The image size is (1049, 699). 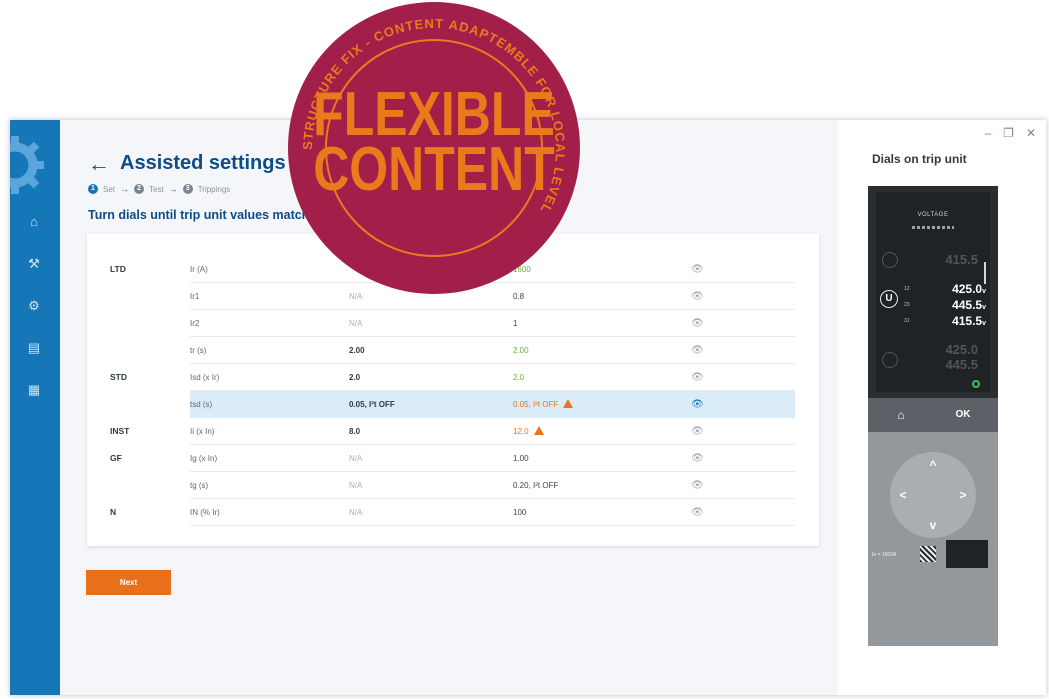 What do you see at coordinates (199, 269) in the screenshot?
I see `parameter-name: Ir (A)` at bounding box center [199, 269].